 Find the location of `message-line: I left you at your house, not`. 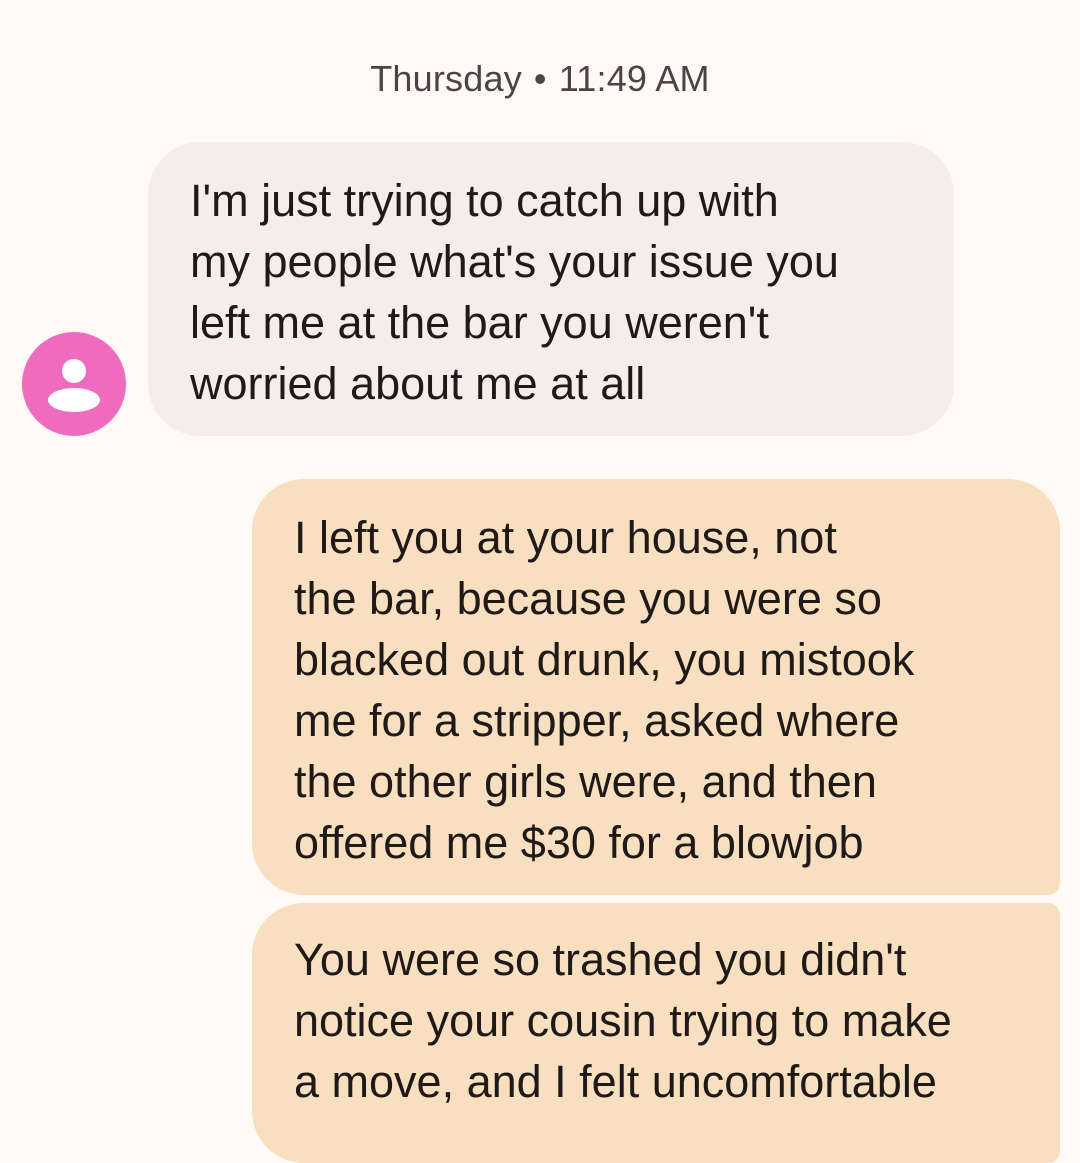

message-line: I left you at your house, not is located at coordinates (565, 537).